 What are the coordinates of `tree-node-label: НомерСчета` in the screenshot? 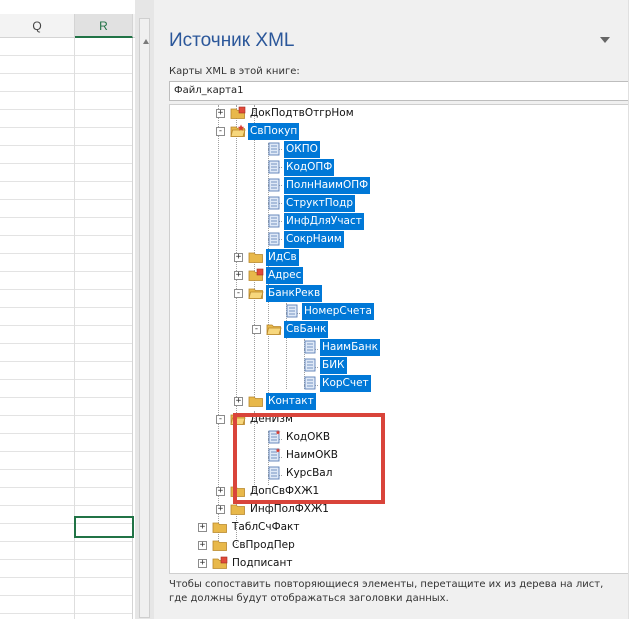 It's located at (338, 311).